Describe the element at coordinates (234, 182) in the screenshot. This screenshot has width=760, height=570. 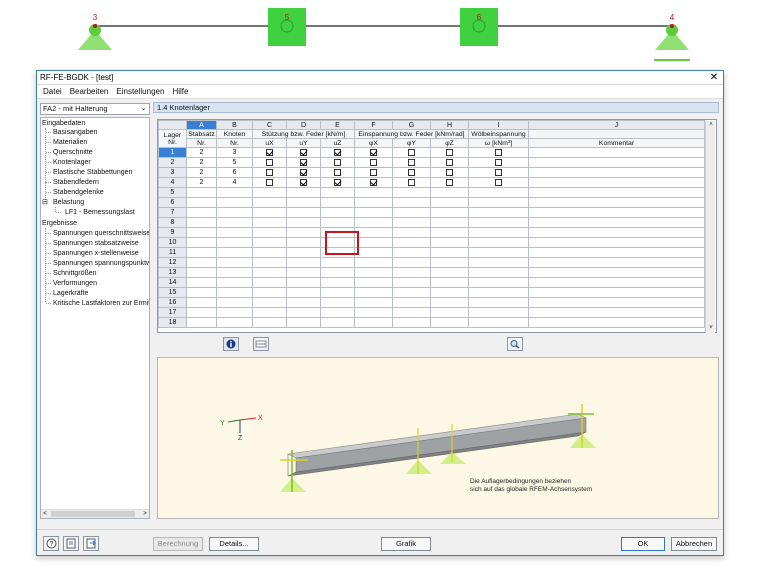
I see `cell-knoten: 4` at that location.